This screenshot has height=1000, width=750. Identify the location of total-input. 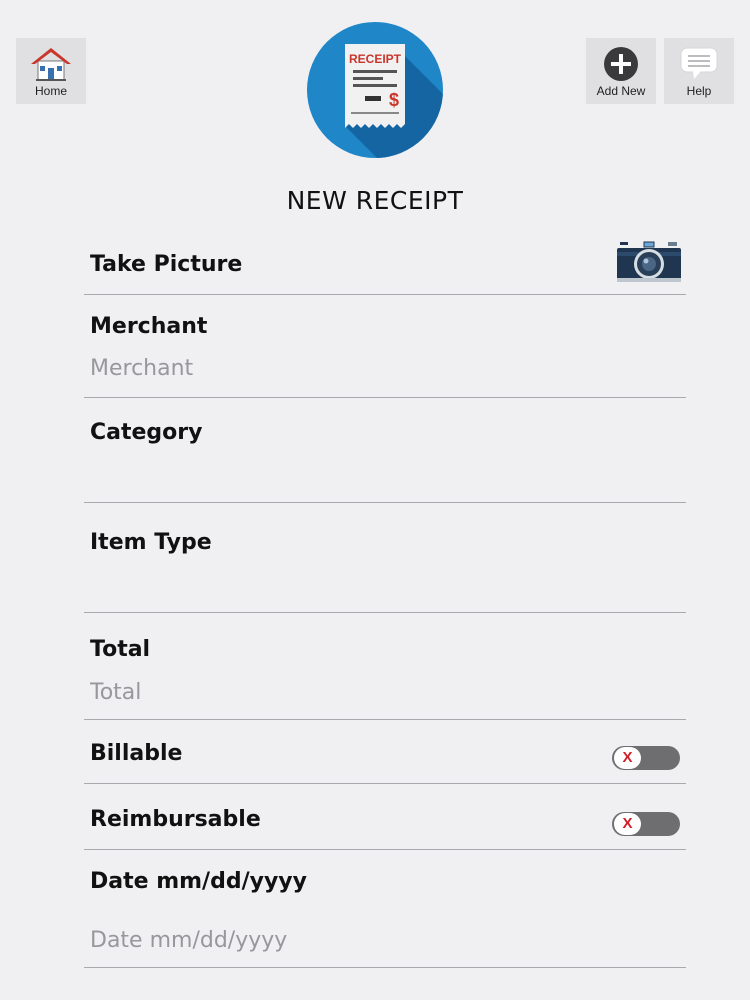
(380, 692).